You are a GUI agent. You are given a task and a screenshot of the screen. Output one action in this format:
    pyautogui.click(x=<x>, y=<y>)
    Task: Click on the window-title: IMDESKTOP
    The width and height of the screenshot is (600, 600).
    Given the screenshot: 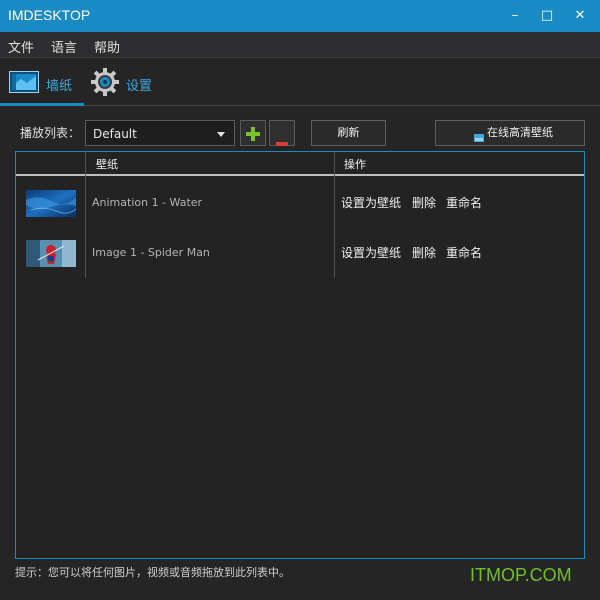 What is the action you would take?
    pyautogui.click(x=49, y=15)
    